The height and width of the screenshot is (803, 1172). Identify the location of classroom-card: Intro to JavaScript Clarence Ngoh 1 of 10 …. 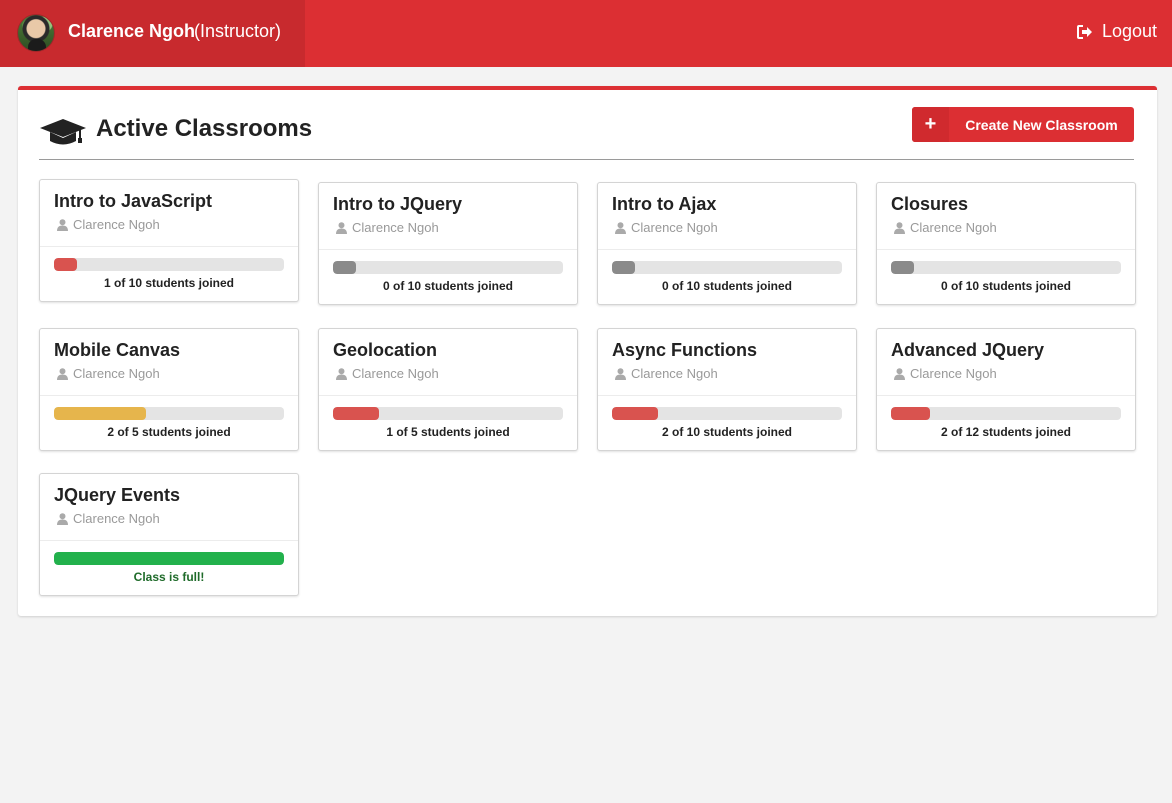
(169, 240).